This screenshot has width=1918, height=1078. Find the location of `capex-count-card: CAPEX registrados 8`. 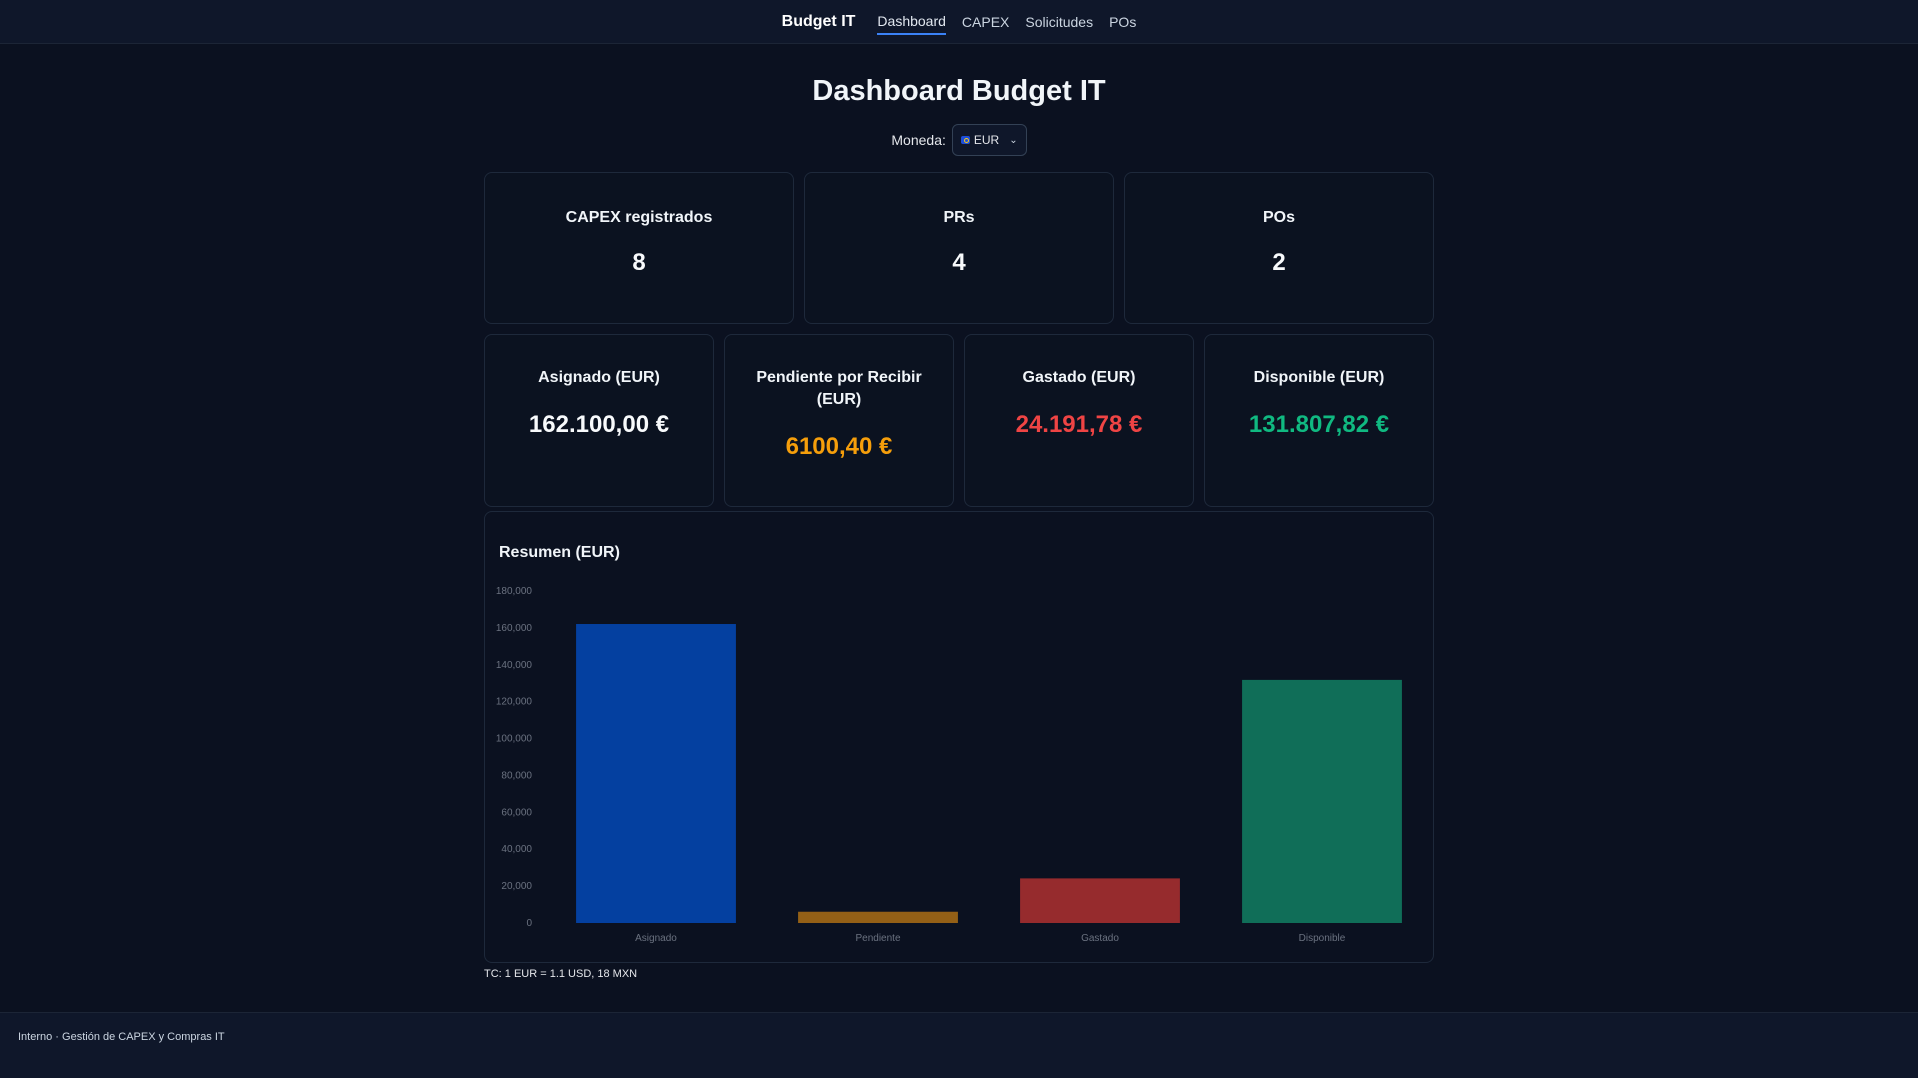

capex-count-card: CAPEX registrados 8 is located at coordinates (639, 248).